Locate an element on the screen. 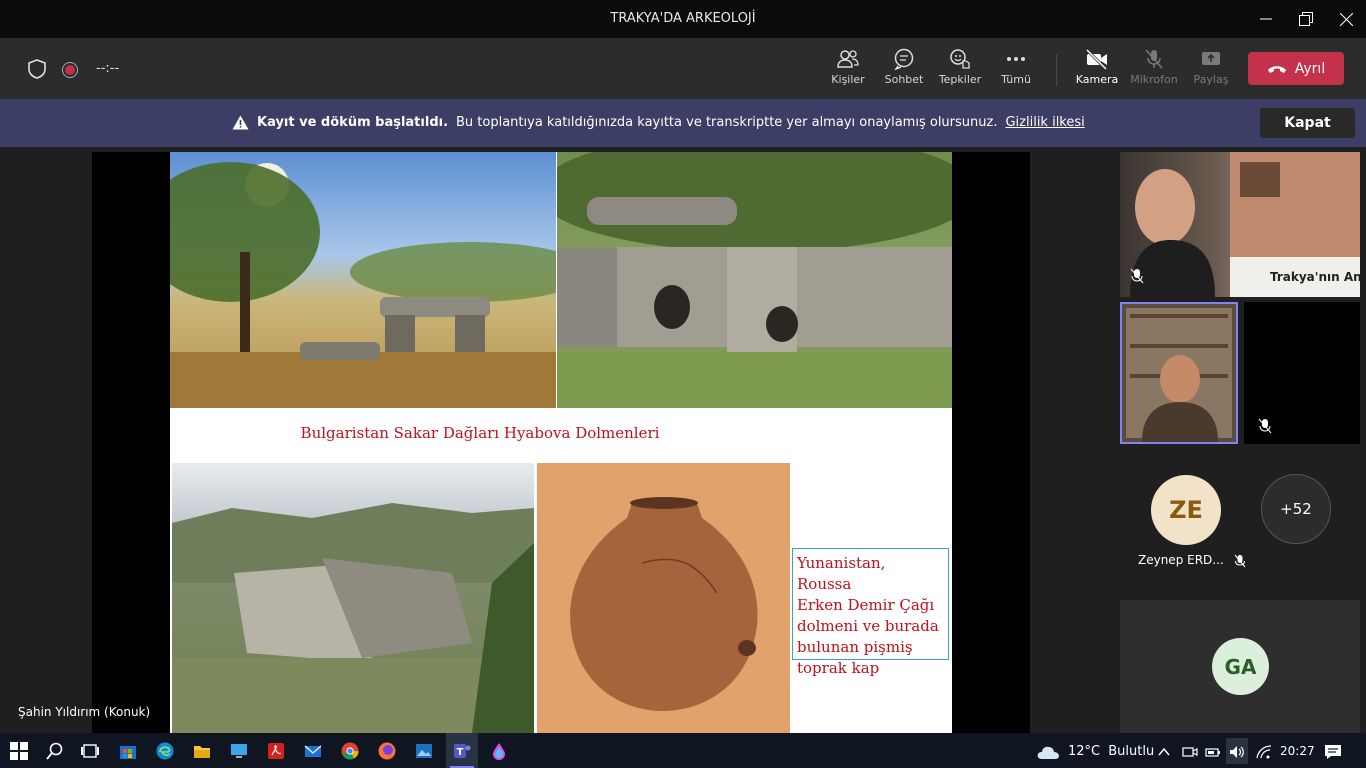  leave-button: Ayrıl is located at coordinates (1296, 68).